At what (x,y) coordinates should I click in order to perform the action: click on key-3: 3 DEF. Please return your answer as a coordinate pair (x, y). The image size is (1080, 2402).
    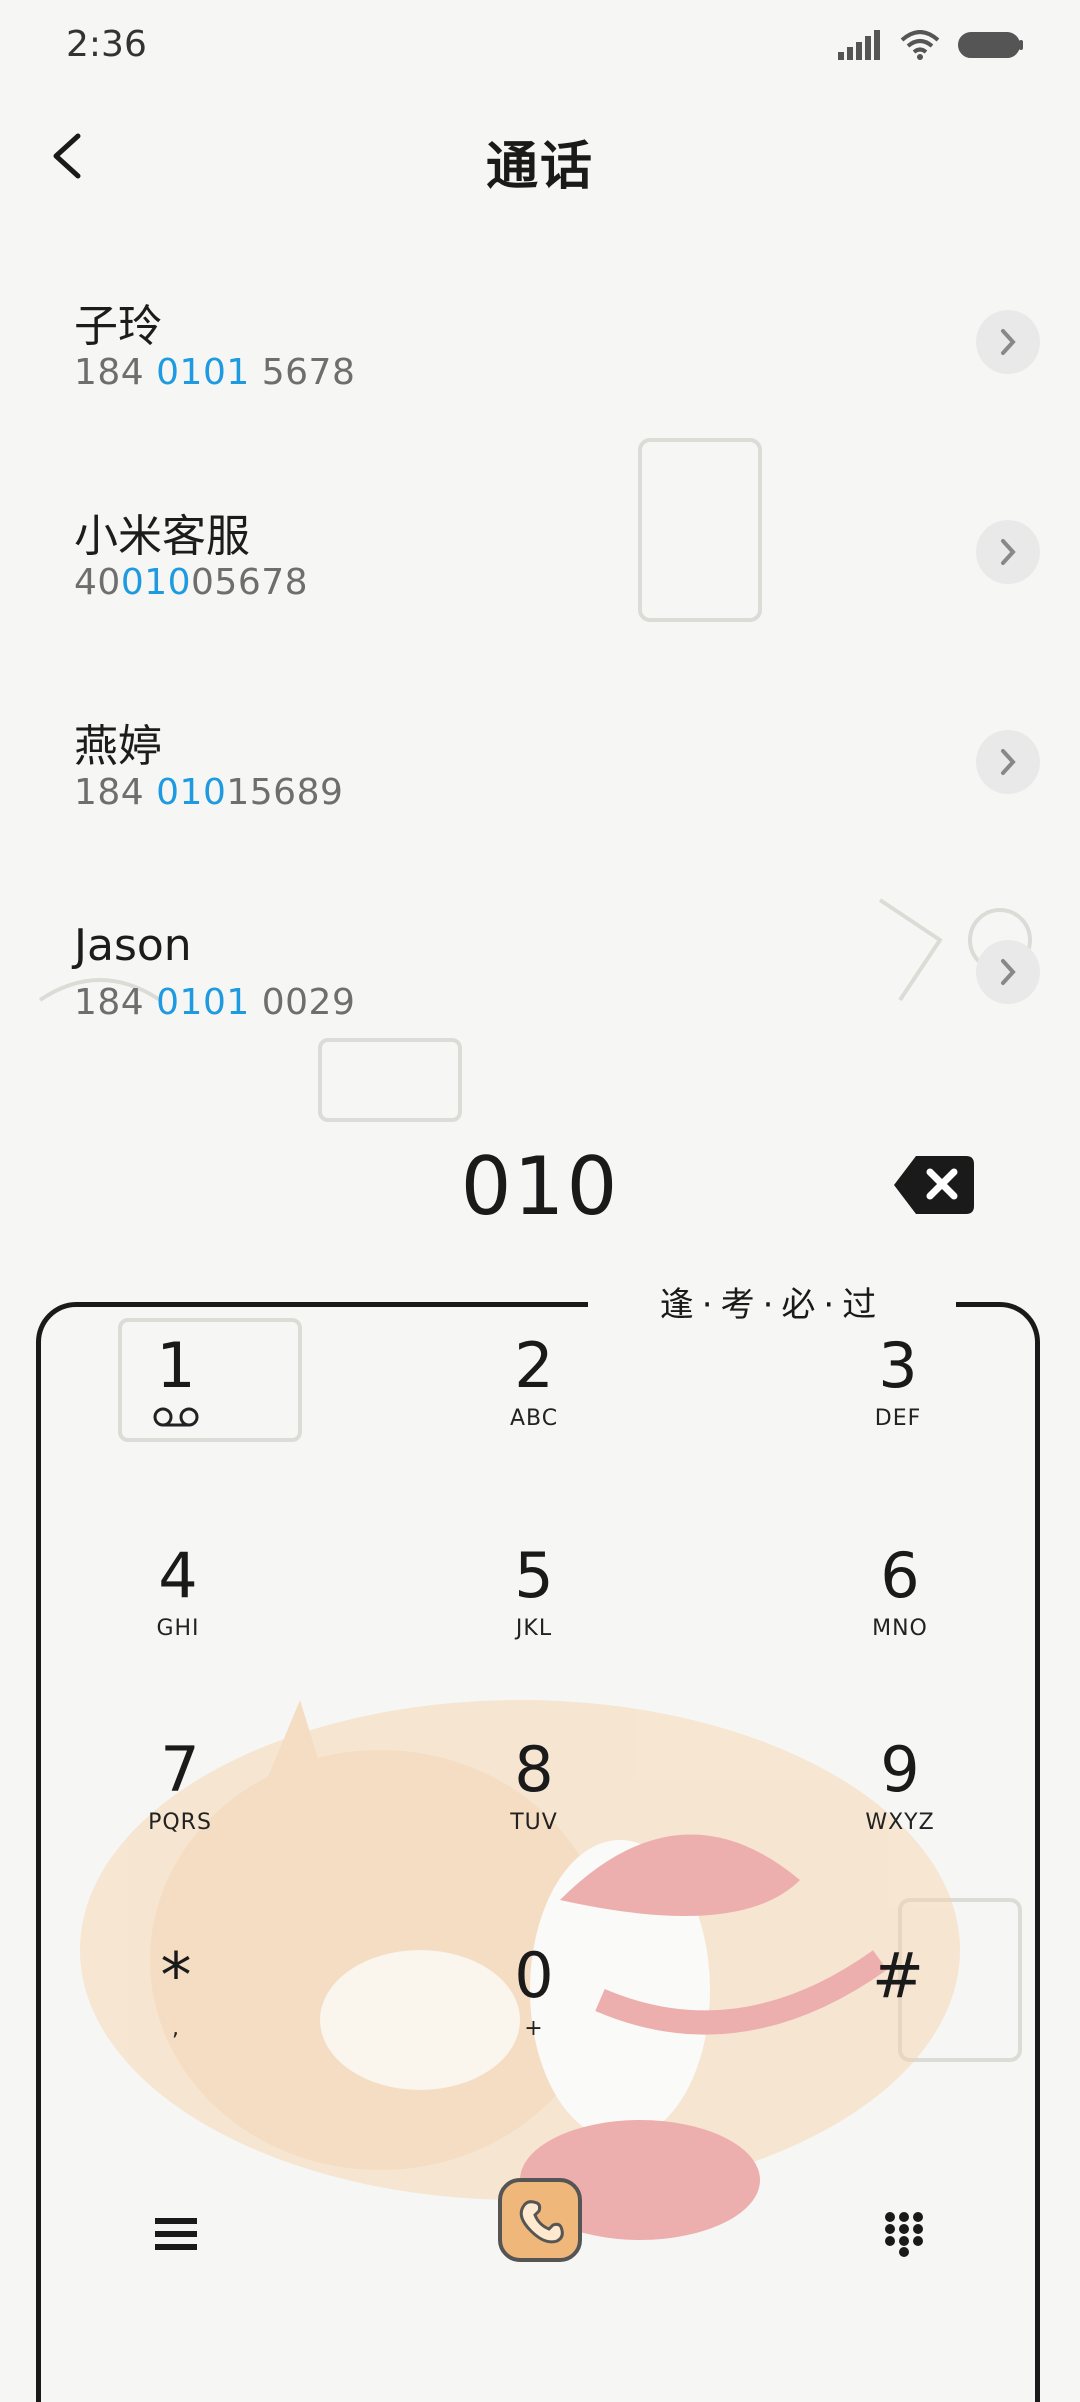
    Looking at the image, I should click on (898, 1415).